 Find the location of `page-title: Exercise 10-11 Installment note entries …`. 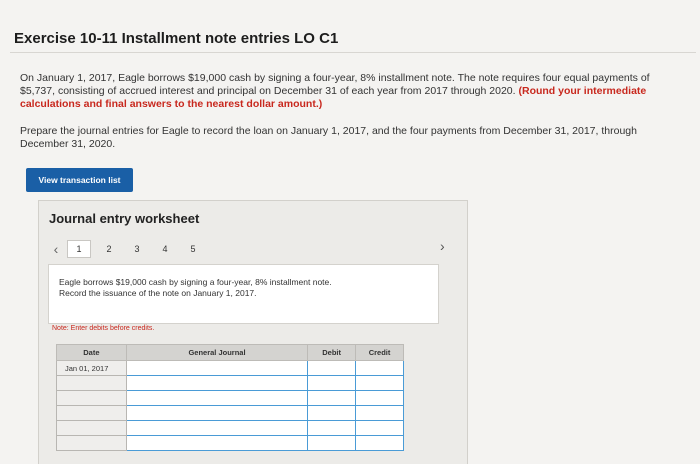

page-title: Exercise 10-11 Installment note entries … is located at coordinates (176, 38).